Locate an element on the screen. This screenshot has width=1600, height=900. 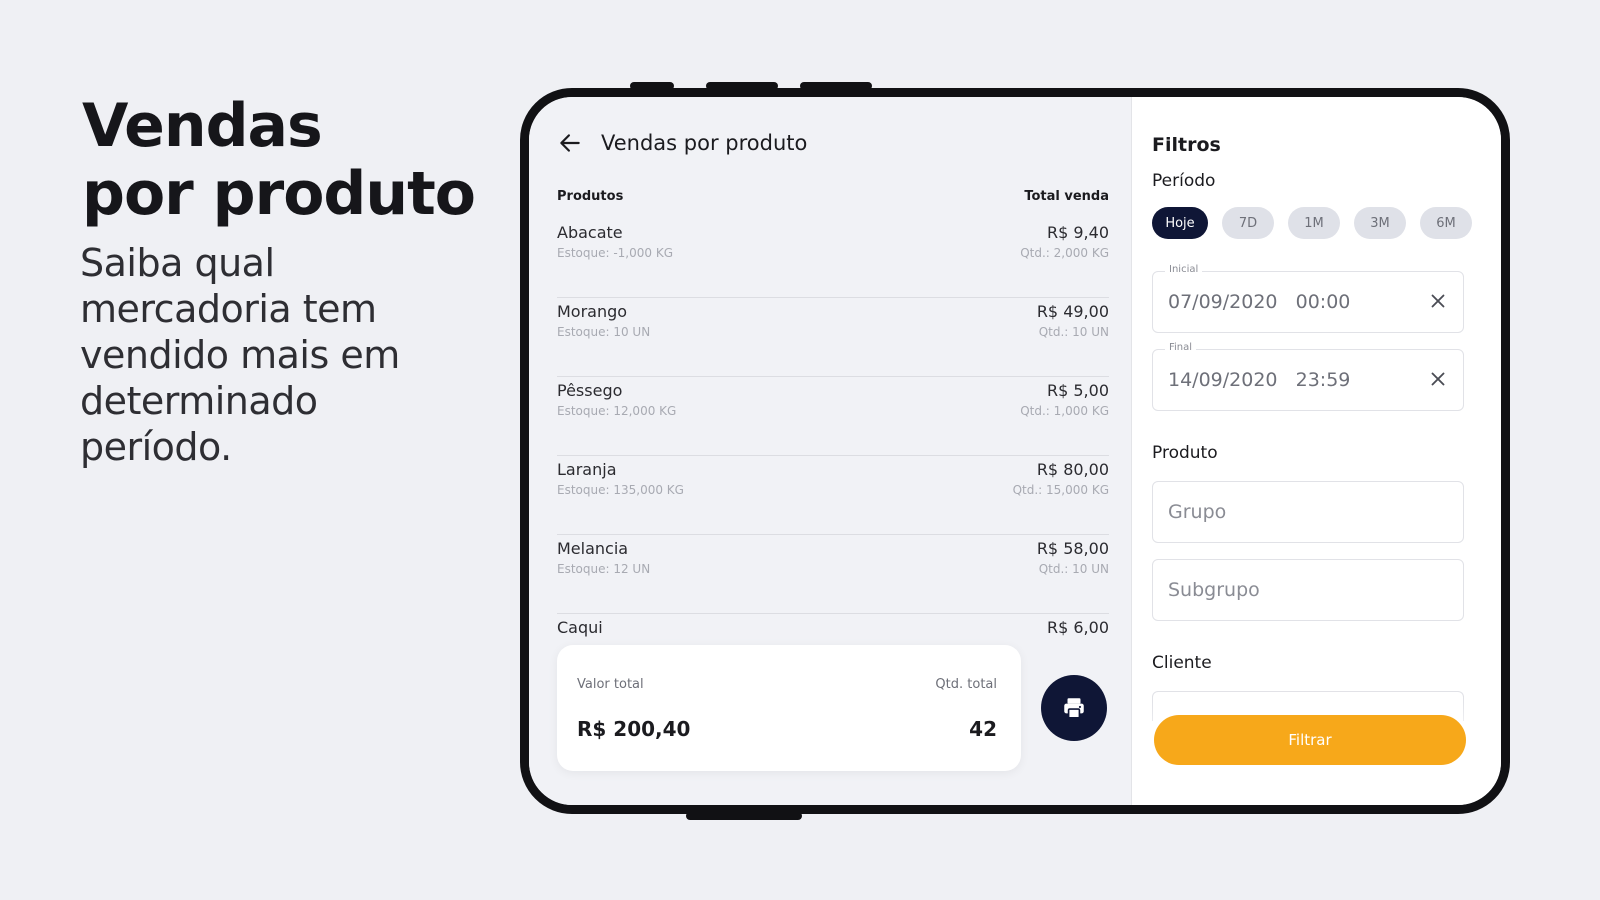
chip-3m: 3M is located at coordinates (1380, 223).